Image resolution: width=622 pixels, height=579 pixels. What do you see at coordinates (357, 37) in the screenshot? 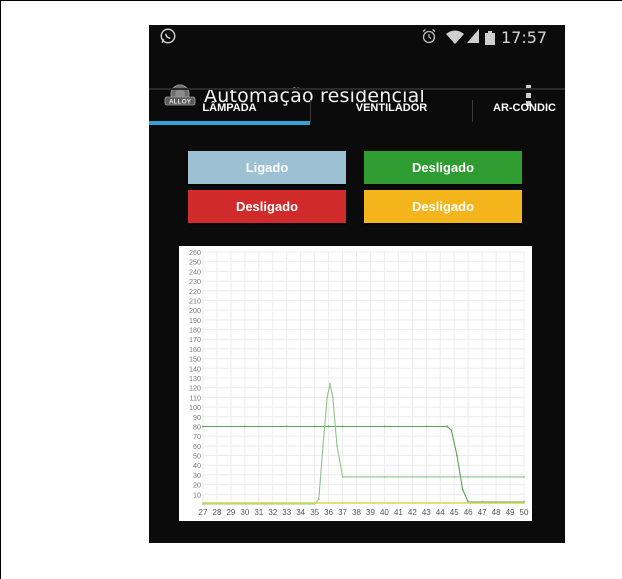
I see `status-bar: 17:57` at bounding box center [357, 37].